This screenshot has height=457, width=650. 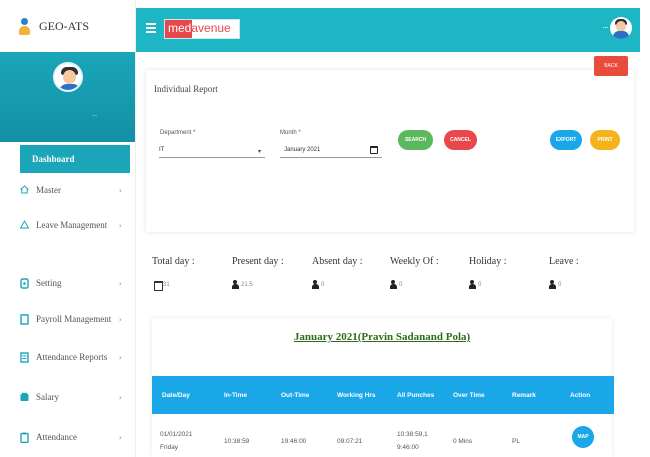 What do you see at coordinates (401, 284) in the screenshot?
I see `stat-weekly-of-value: 0` at bounding box center [401, 284].